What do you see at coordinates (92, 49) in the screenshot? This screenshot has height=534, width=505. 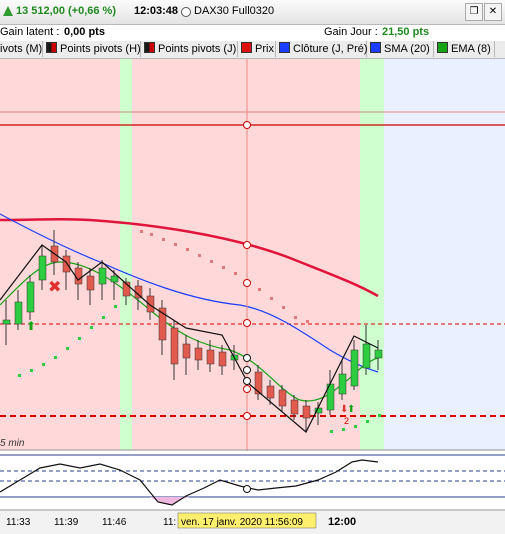 I see `legend-item: Points pivots (H)` at bounding box center [92, 49].